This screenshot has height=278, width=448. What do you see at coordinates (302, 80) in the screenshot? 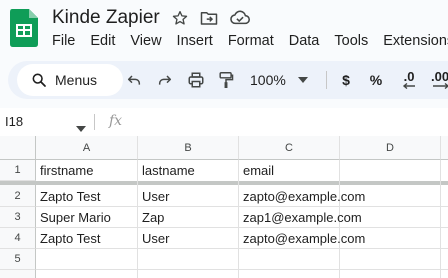
I see `caret-down-icon` at bounding box center [302, 80].